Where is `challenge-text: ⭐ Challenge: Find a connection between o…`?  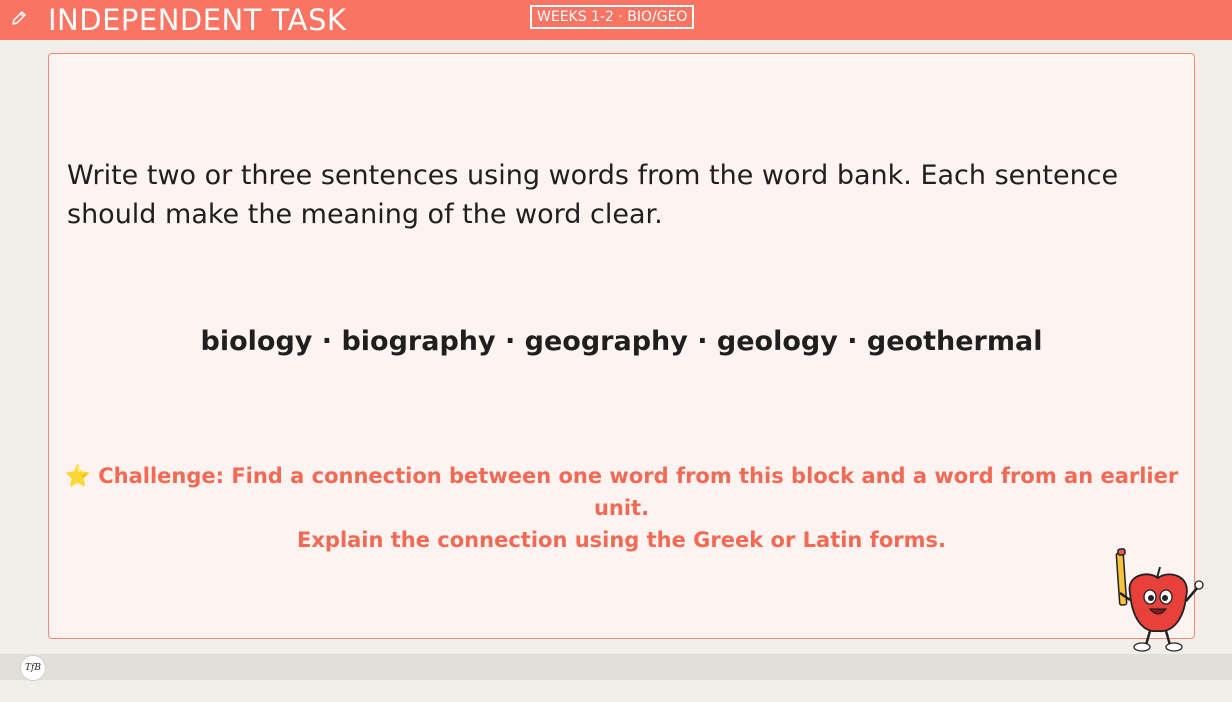 challenge-text: ⭐ Challenge: Find a connection between o… is located at coordinates (621, 508).